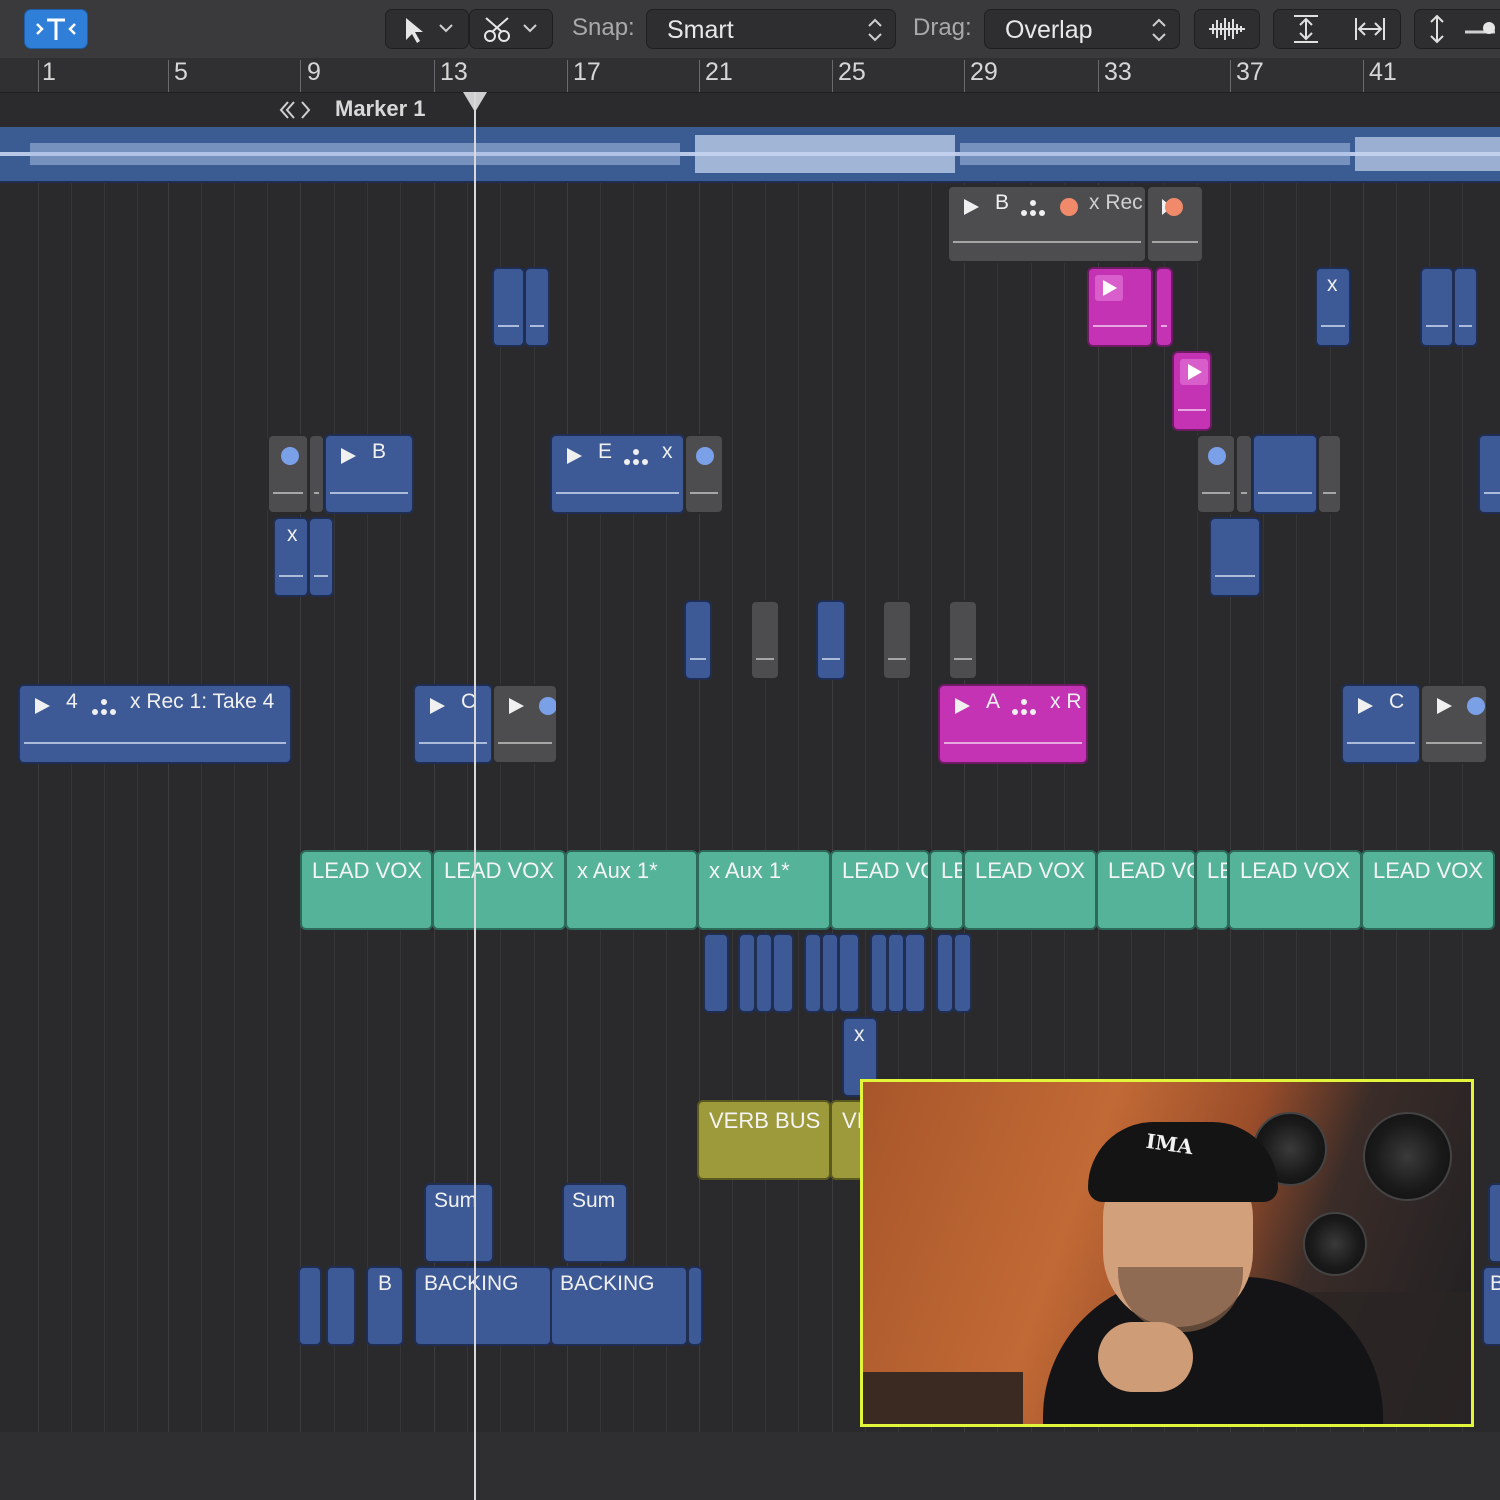 This screenshot has width=1500, height=1500. I want to click on horizontal-zoom-icon, so click(1370, 29).